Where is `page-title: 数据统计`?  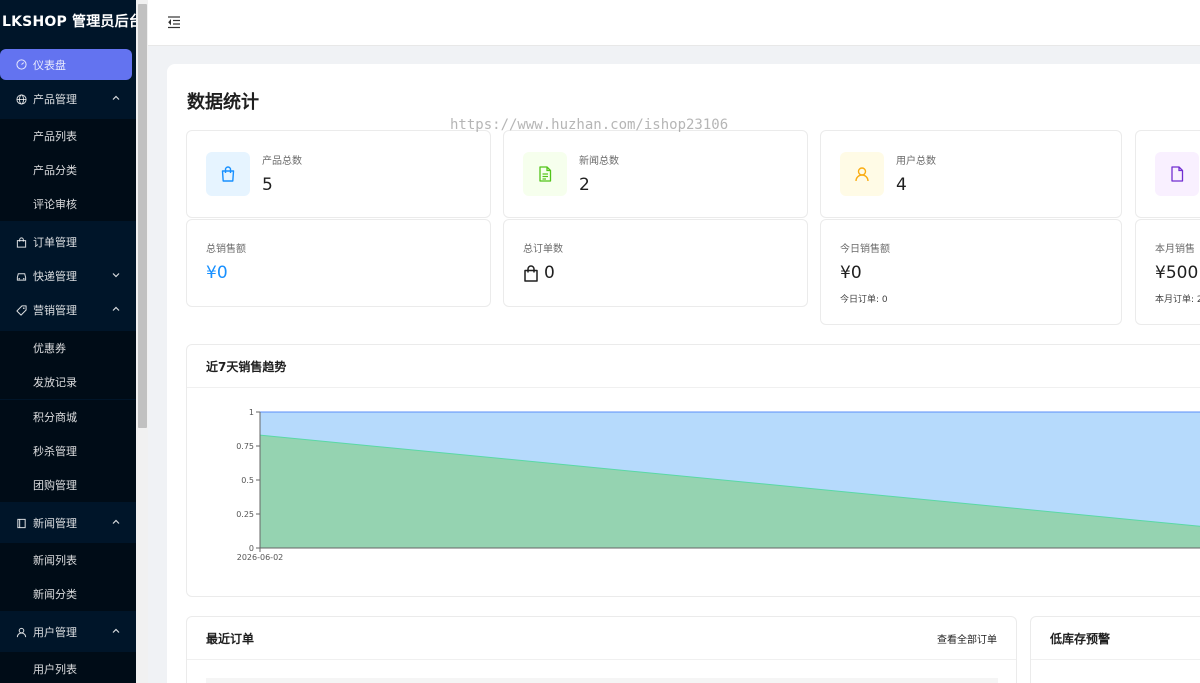 page-title: 数据统计 is located at coordinates (223, 102).